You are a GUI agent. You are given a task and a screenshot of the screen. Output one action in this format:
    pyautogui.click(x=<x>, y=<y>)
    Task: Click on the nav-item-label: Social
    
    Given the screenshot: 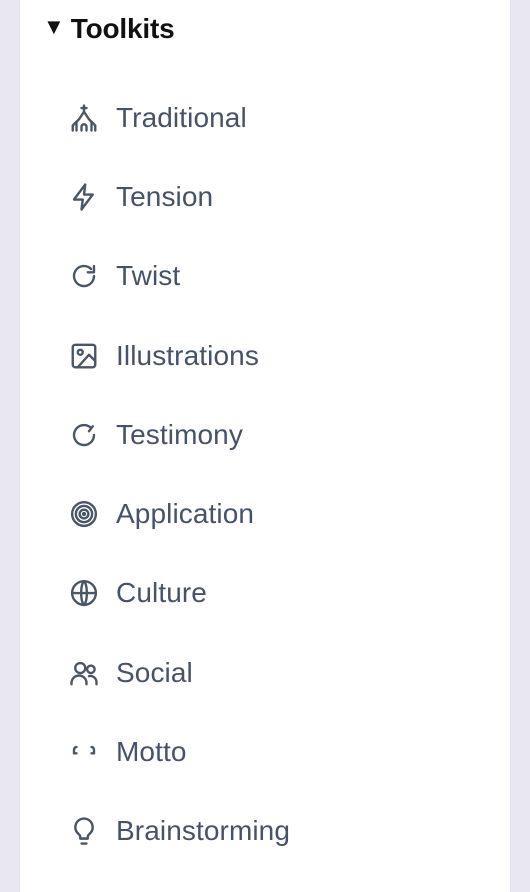 What is the action you would take?
    pyautogui.click(x=154, y=672)
    